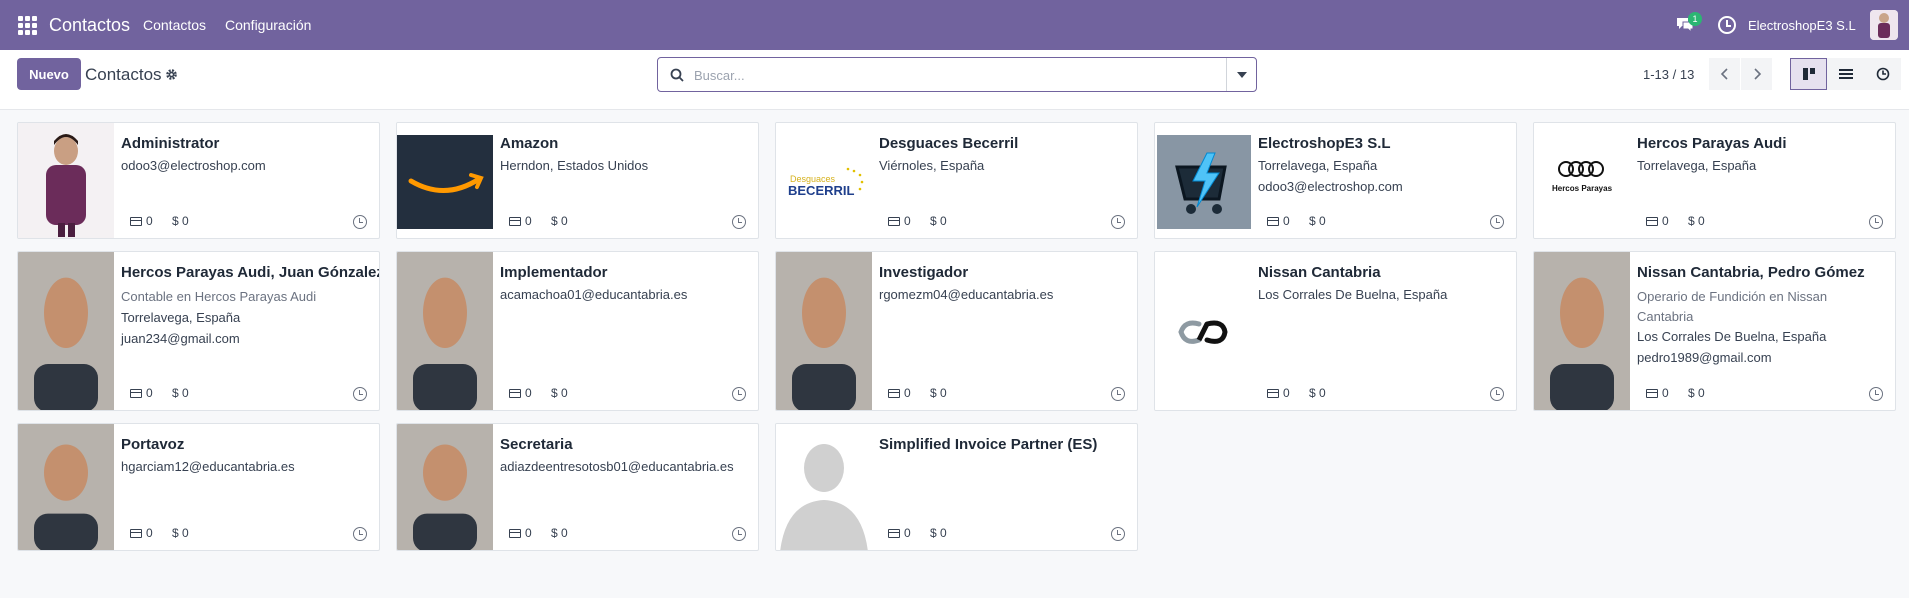  Describe the element at coordinates (821, 190) in the screenshot. I see `svg-text: BECERRIL` at that location.